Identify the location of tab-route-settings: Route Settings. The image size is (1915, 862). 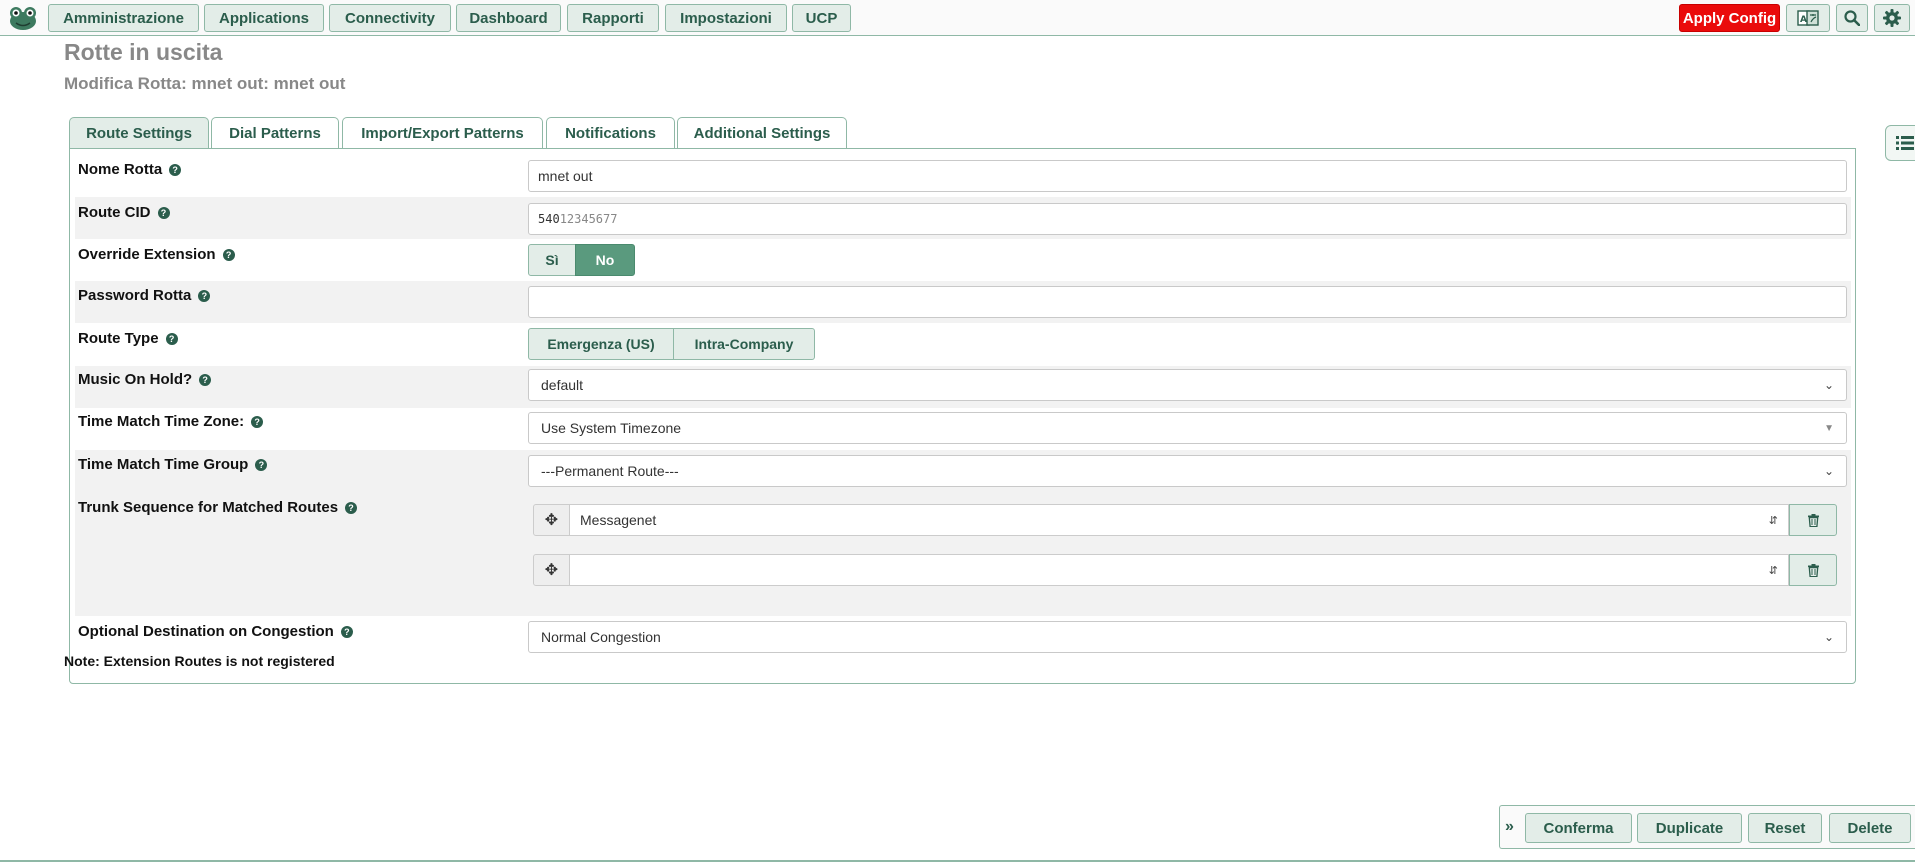
(139, 133).